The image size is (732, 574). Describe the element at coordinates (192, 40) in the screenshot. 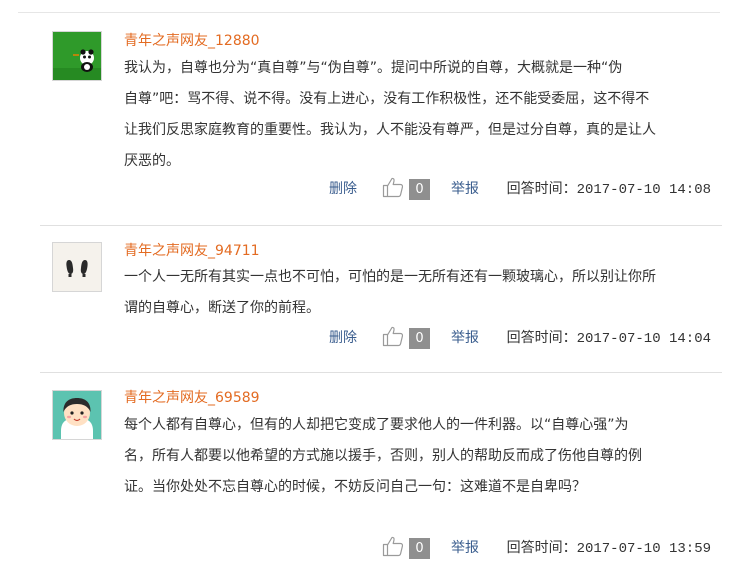

I see `username: 青年之声网友_12880` at that location.